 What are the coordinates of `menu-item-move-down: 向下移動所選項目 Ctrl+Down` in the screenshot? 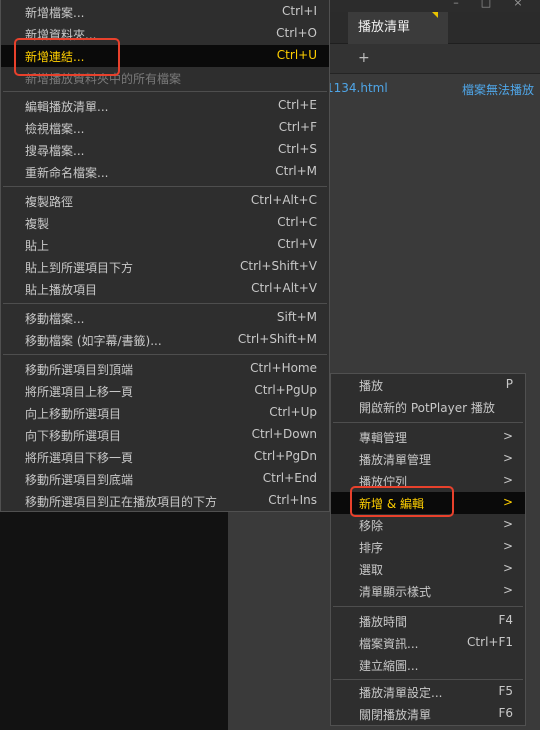 It's located at (165, 435).